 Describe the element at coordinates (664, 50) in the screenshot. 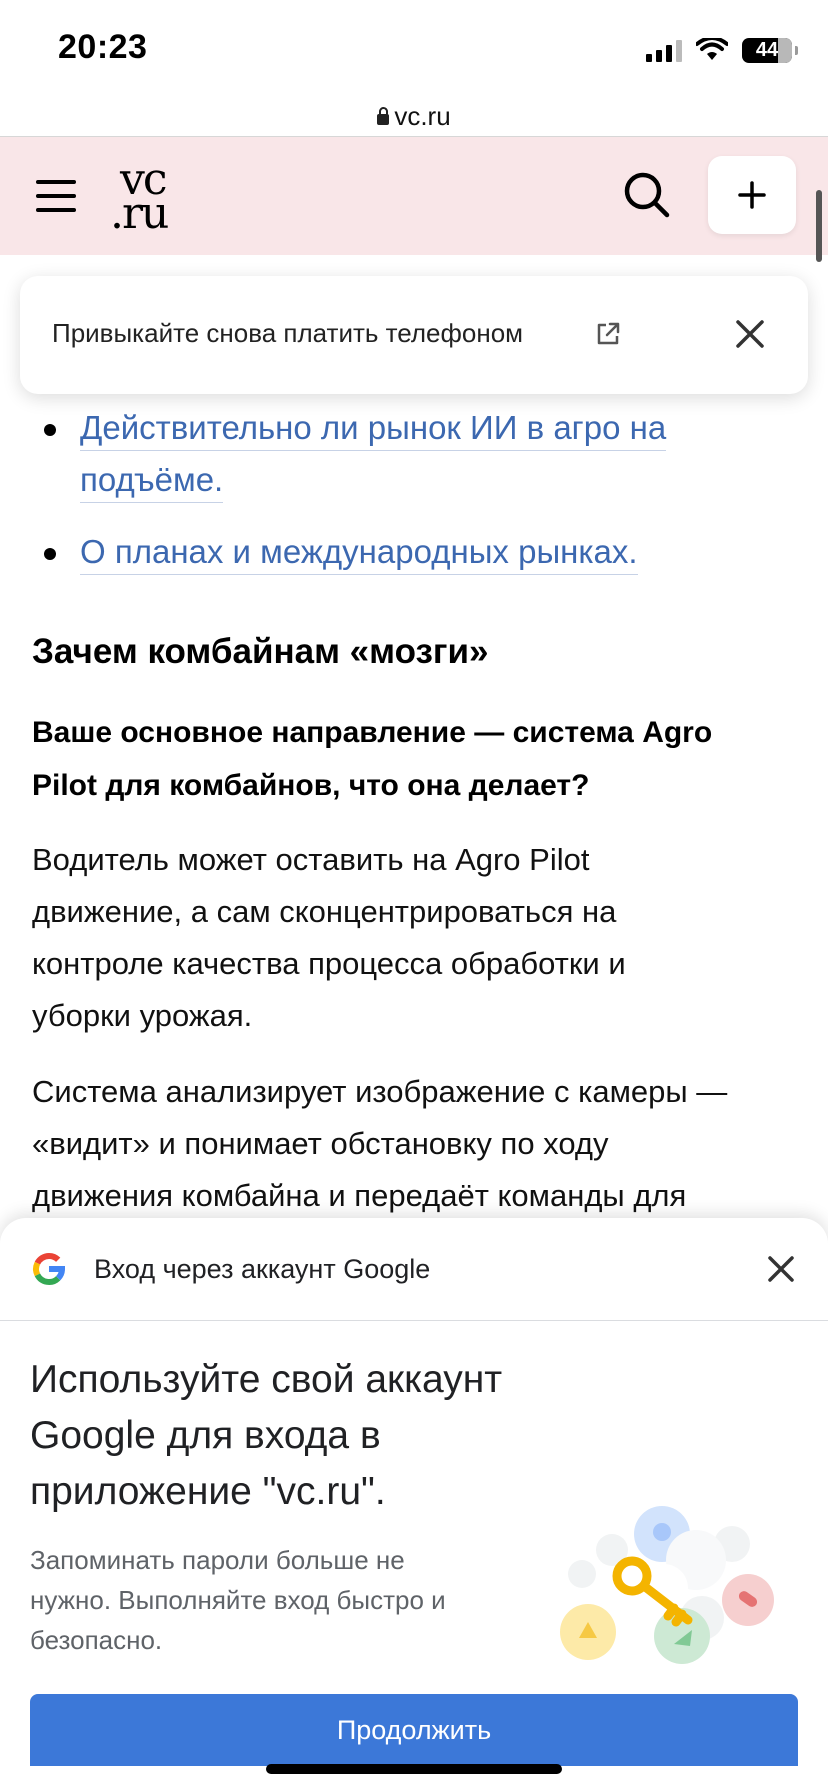

I see `cellular-signal-icon` at that location.